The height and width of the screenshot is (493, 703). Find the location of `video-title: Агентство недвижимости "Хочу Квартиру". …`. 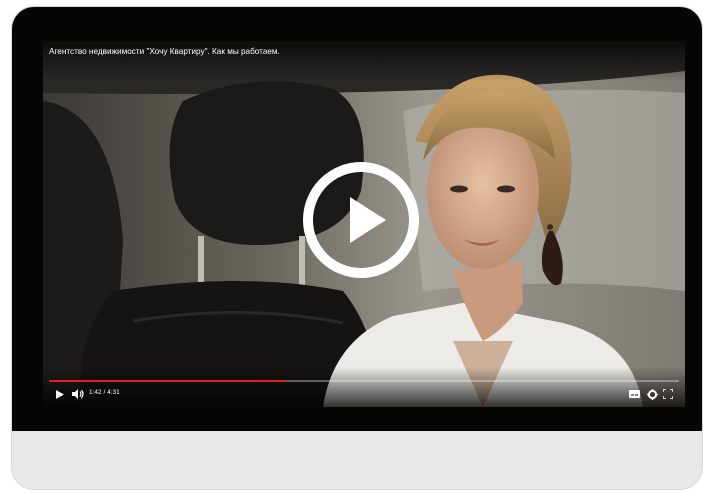

video-title: Агентство недвижимости "Хочу Квартиру". … is located at coordinates (164, 51).